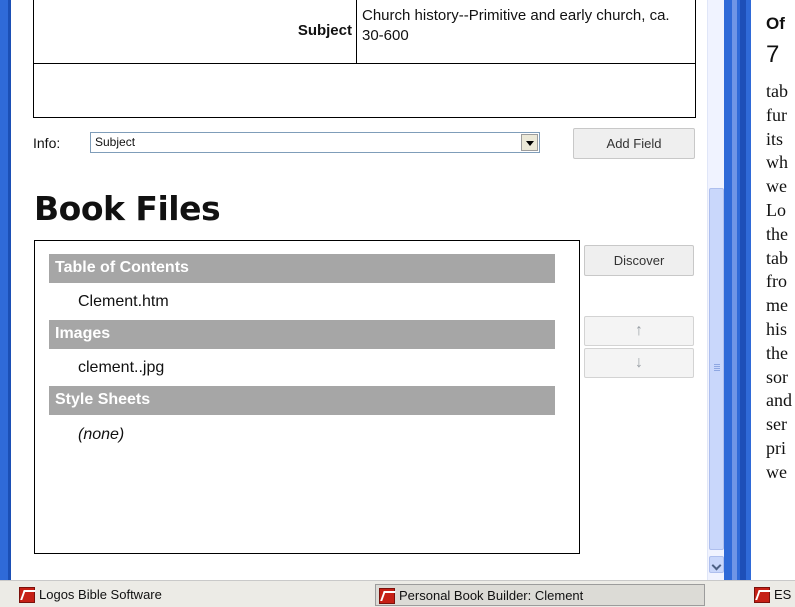  Describe the element at coordinates (491, 595) in the screenshot. I see `taskbar-item-label: Personal Book Builder: Clement` at that location.